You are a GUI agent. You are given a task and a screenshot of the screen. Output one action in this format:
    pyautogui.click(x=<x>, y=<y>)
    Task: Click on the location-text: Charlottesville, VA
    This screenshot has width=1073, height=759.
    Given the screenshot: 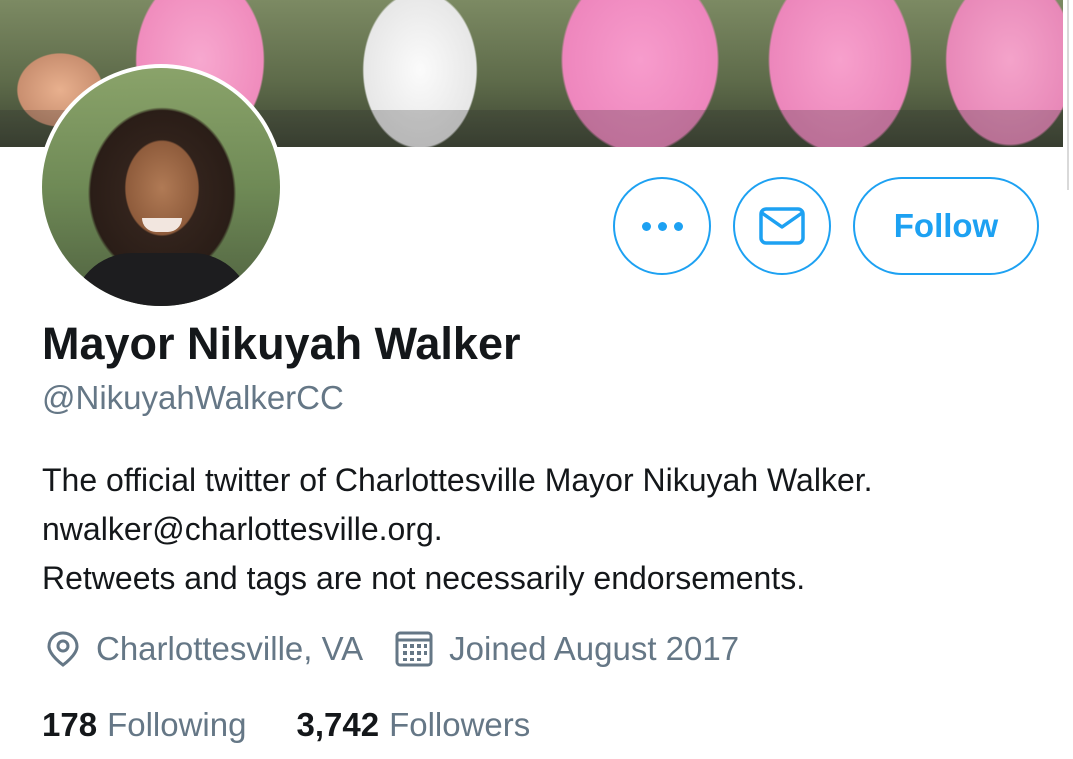 What is the action you would take?
    pyautogui.click(x=230, y=648)
    